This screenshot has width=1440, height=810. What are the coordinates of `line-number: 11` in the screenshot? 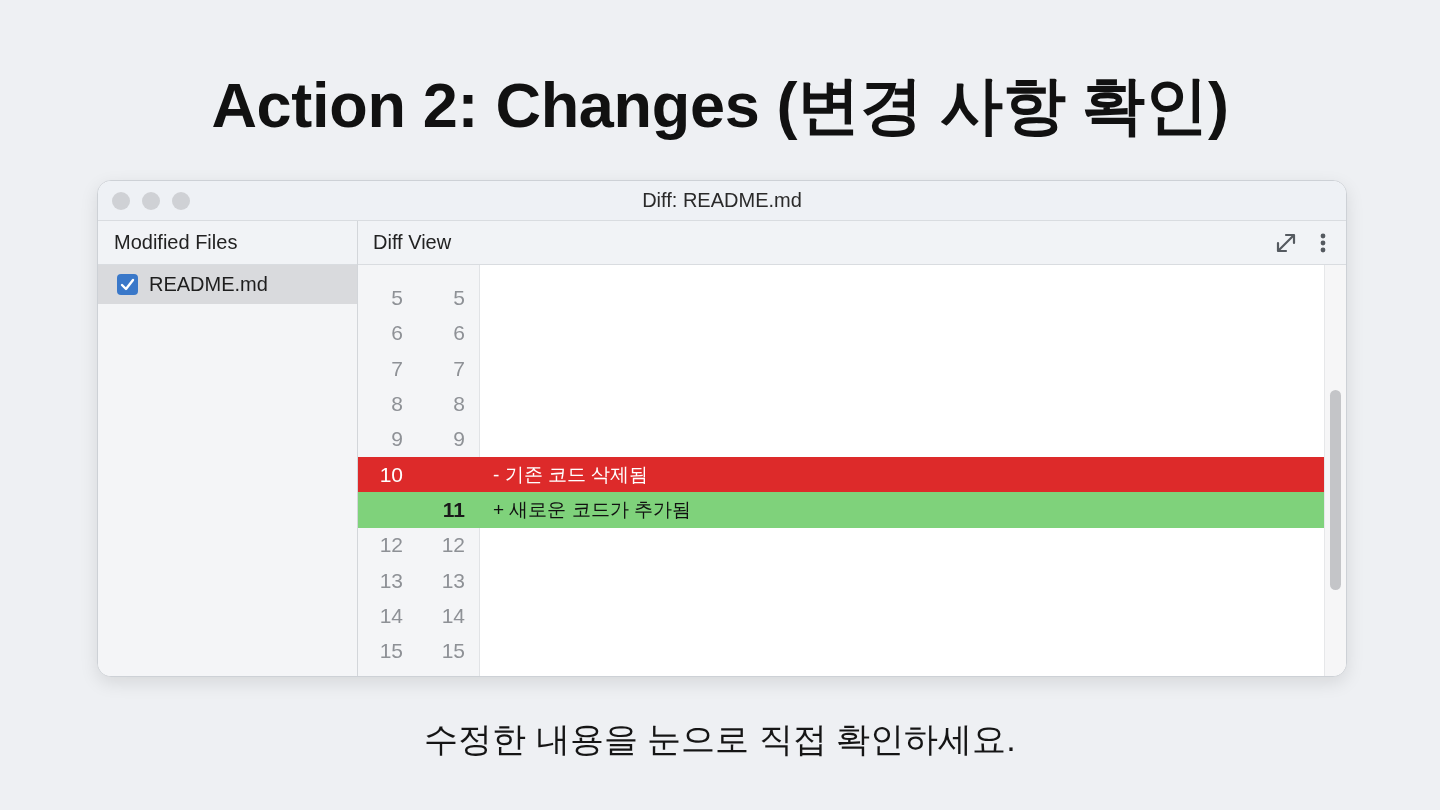 It's located at (453, 509).